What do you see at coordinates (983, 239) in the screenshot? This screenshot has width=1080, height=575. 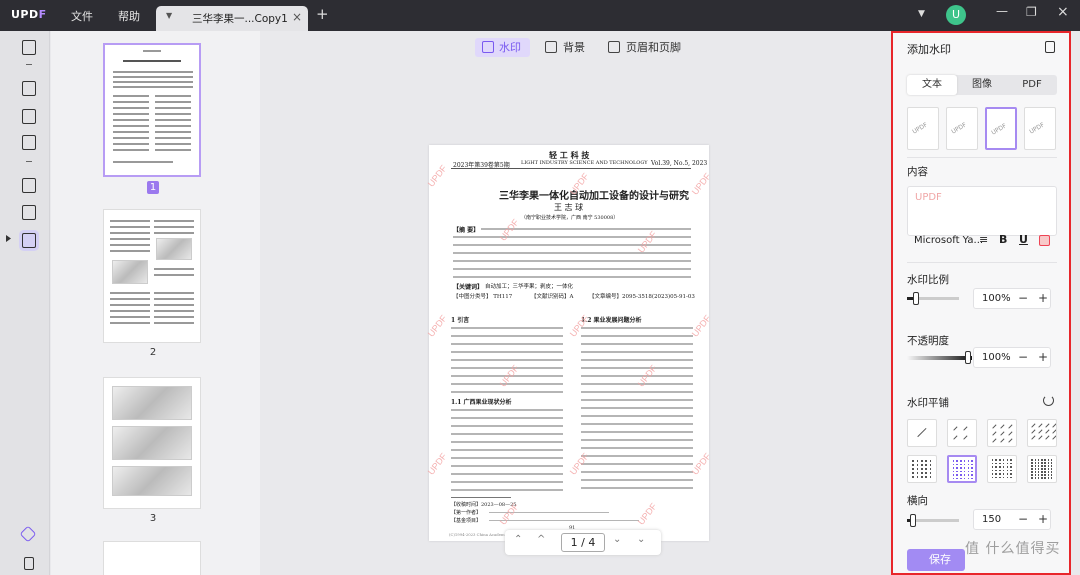 I see `align-icon: ≡` at bounding box center [983, 239].